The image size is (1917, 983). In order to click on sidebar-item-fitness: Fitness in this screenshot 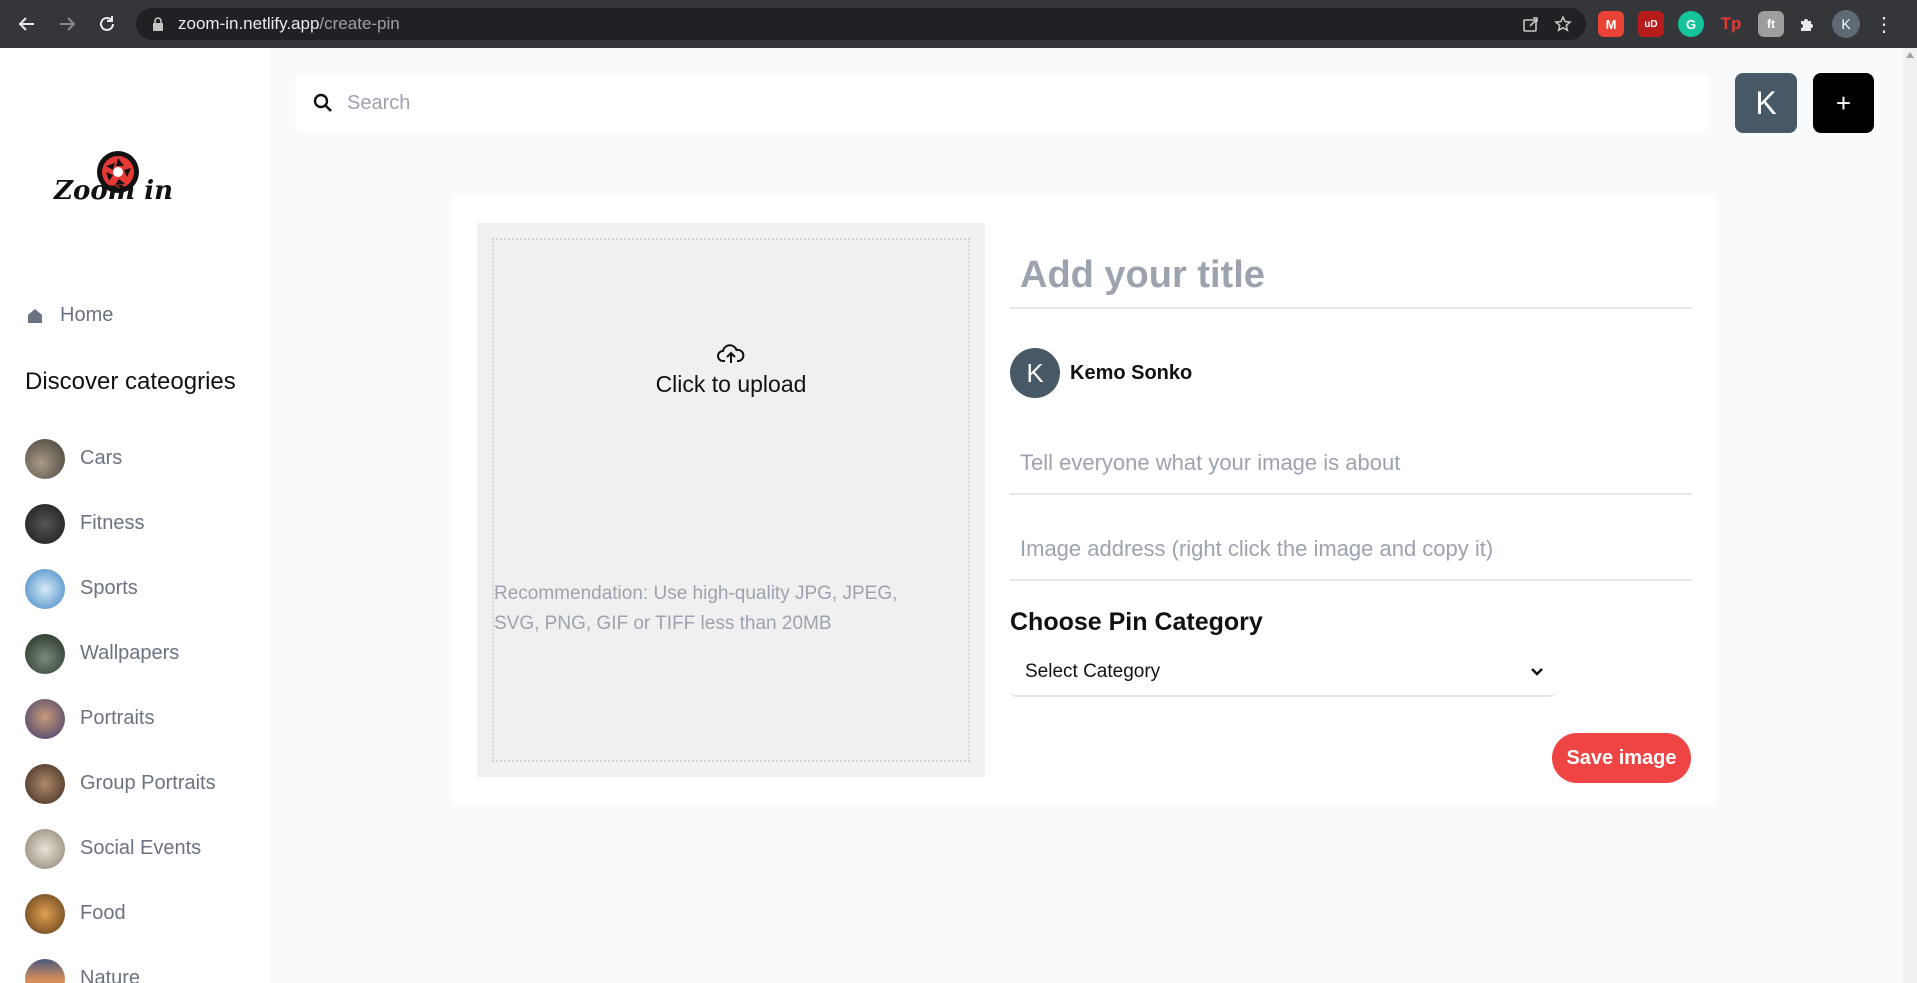, I will do `click(120, 523)`.